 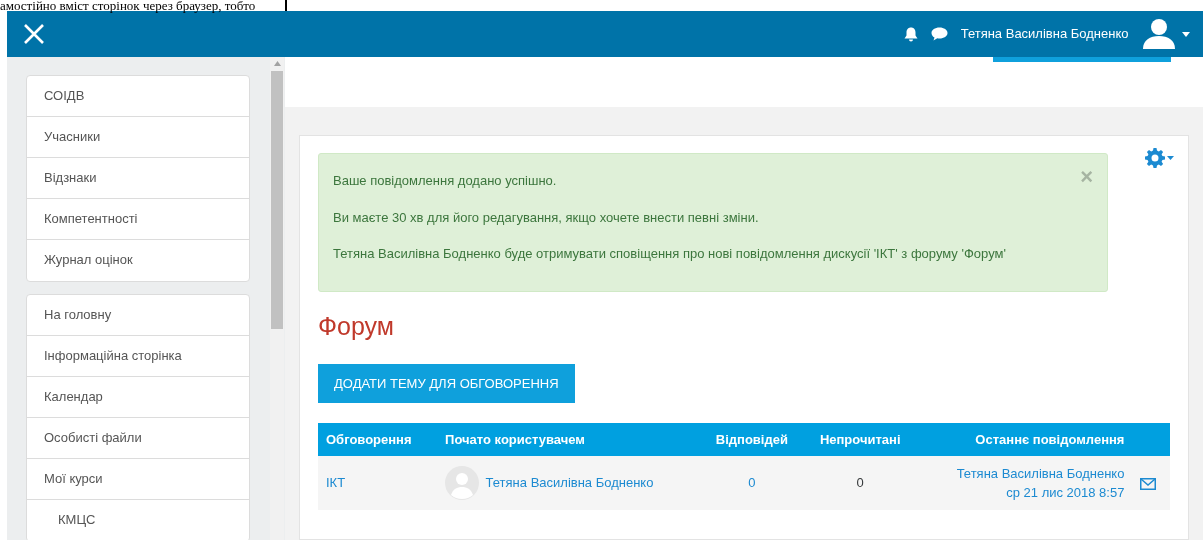 What do you see at coordinates (939, 34) in the screenshot?
I see `chat-icon` at bounding box center [939, 34].